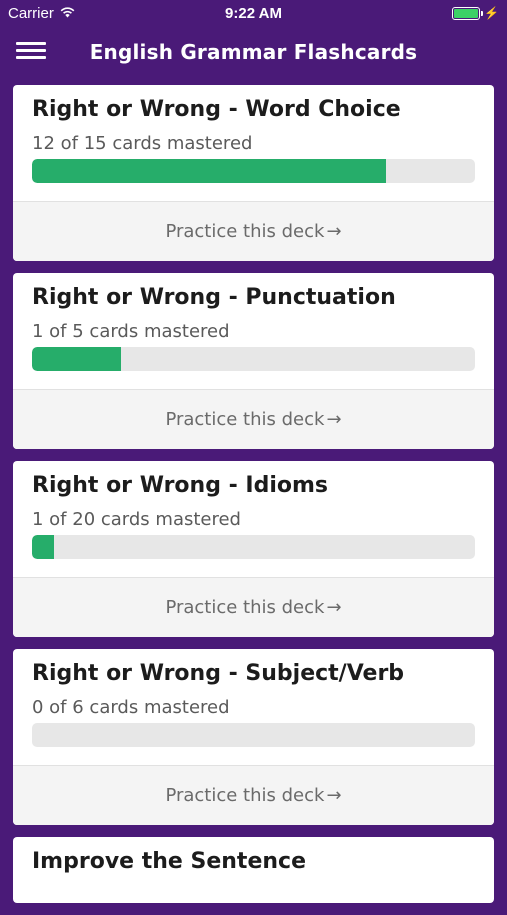 The height and width of the screenshot is (915, 507). What do you see at coordinates (131, 331) in the screenshot?
I see `mastery-count: 1 of 5 cards mastered` at bounding box center [131, 331].